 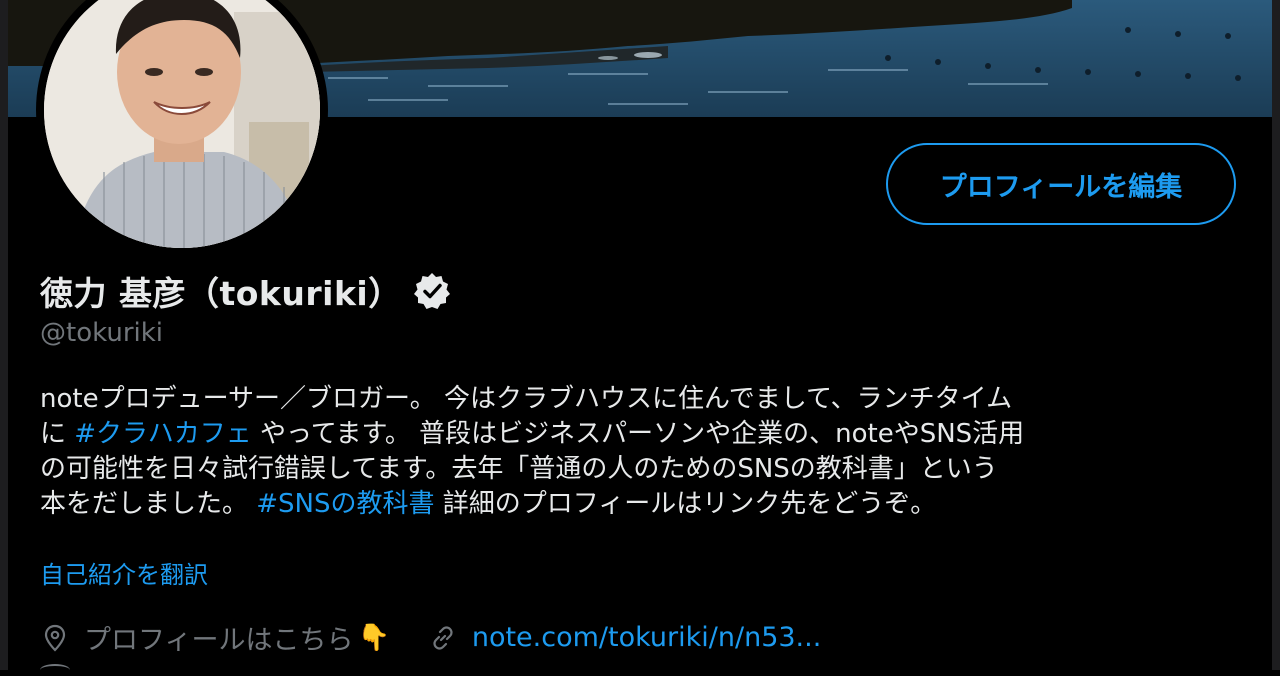 I want to click on edit-profile-label: プロフィールを編集, so click(x=1061, y=187).